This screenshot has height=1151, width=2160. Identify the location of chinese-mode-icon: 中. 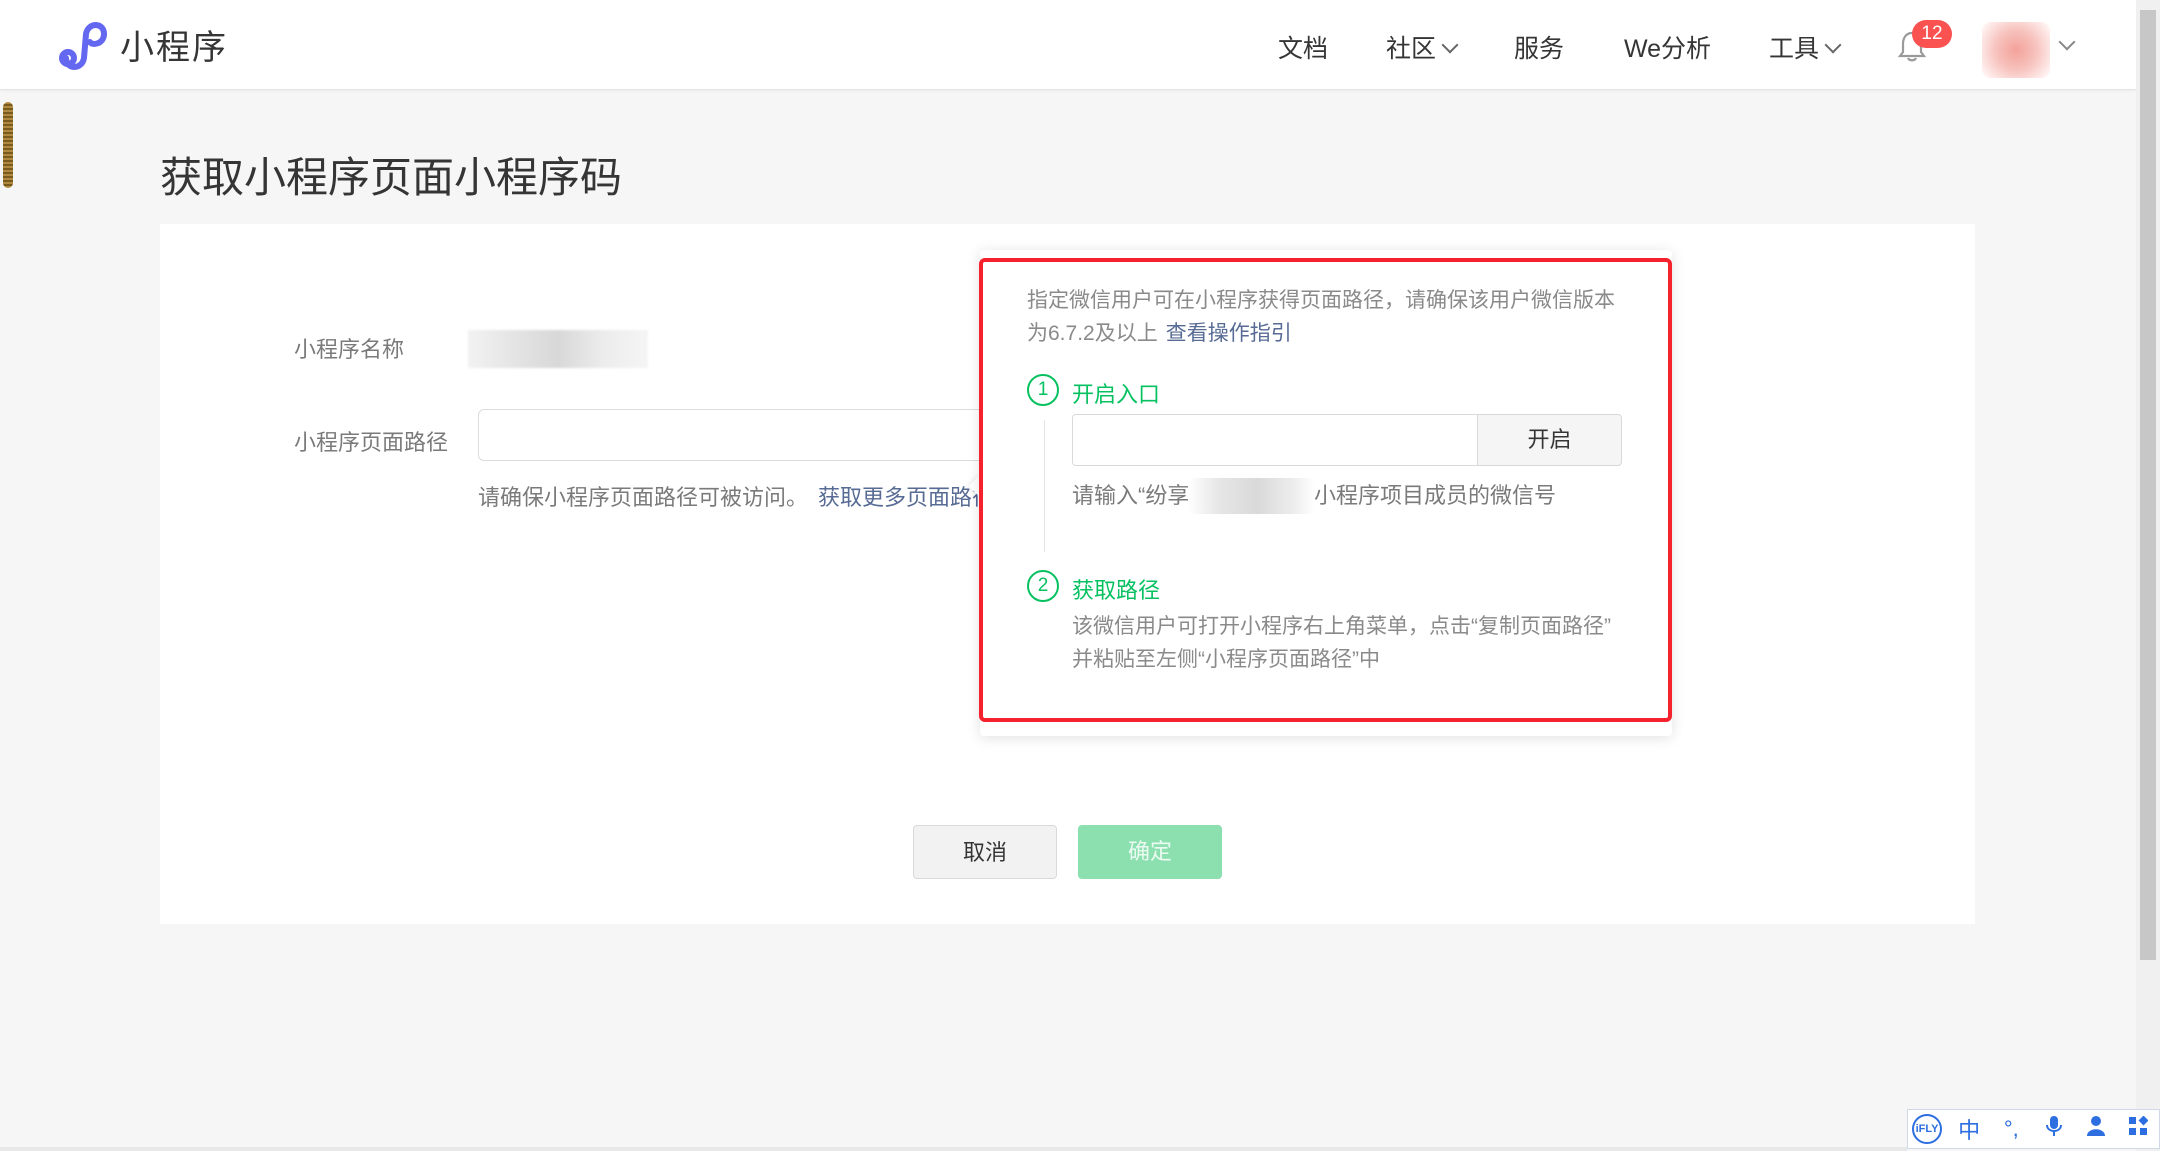
(1969, 1129).